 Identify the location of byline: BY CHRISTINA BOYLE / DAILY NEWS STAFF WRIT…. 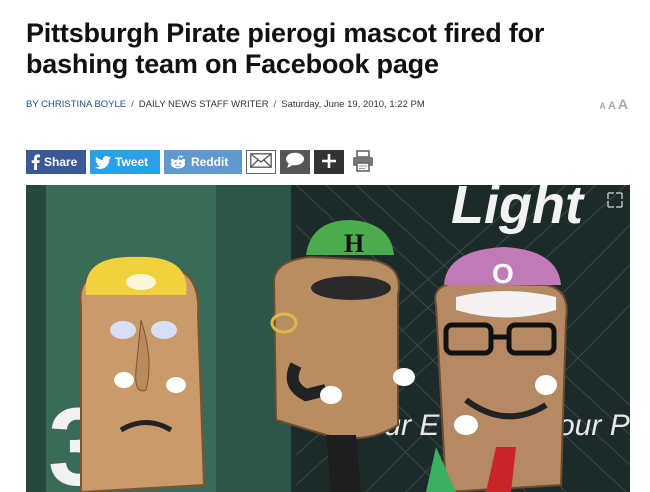
(225, 104).